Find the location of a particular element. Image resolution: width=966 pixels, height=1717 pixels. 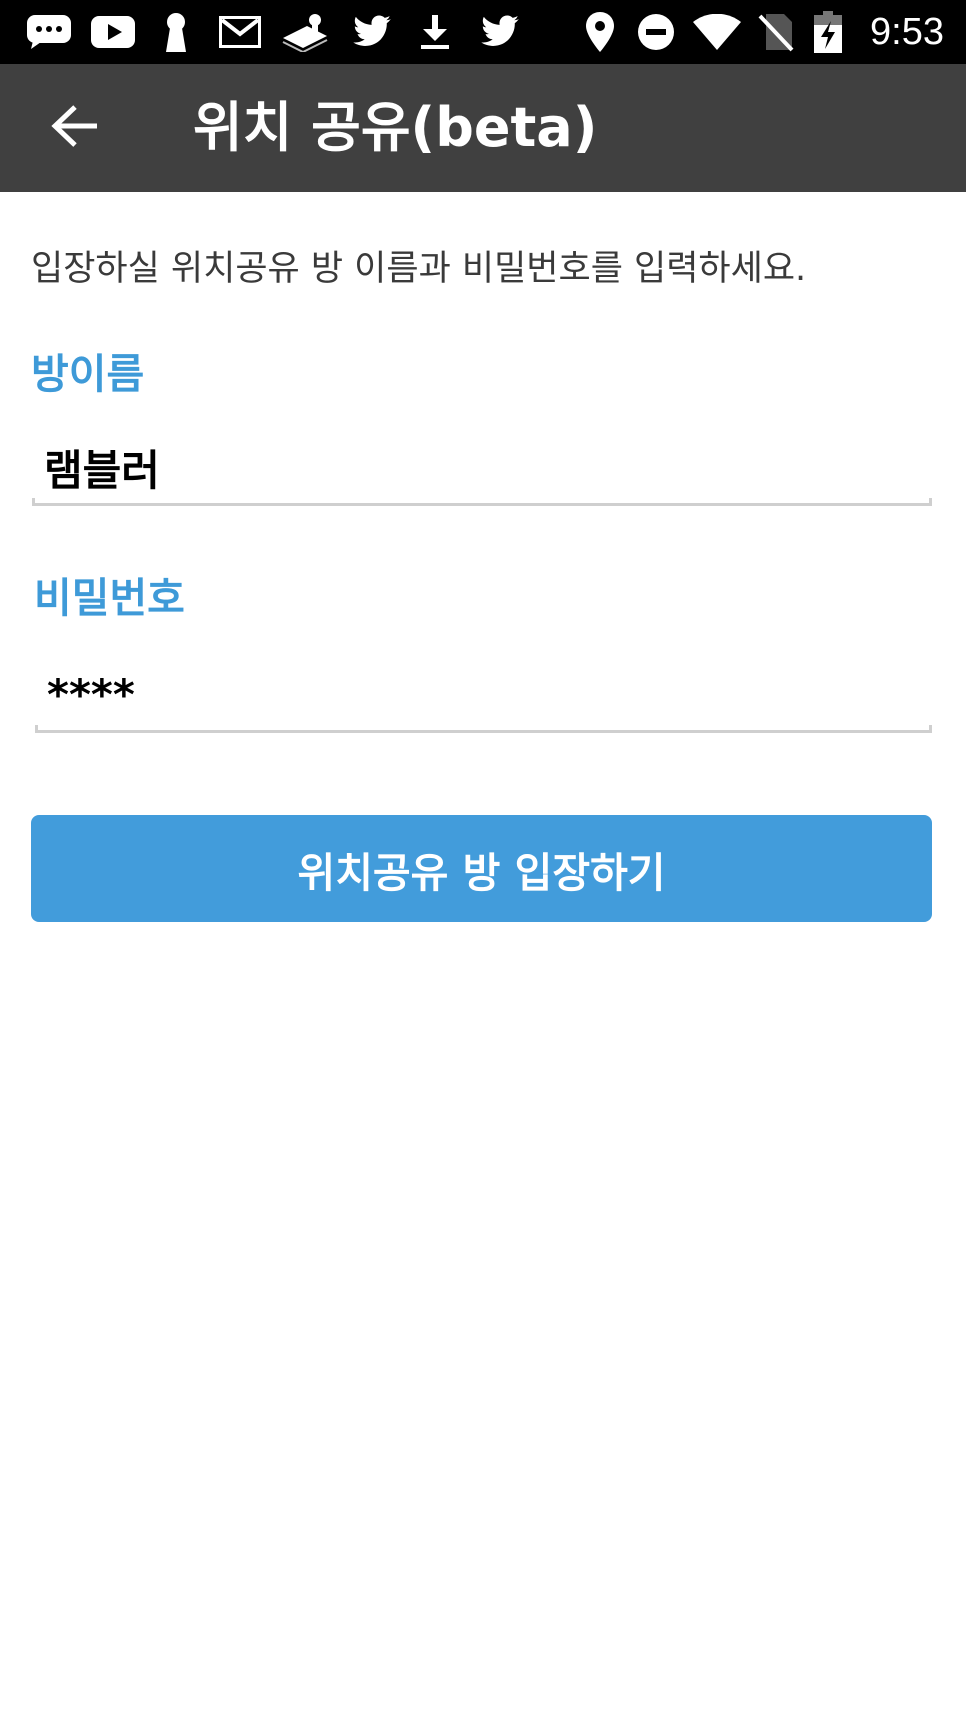

room-name-input is located at coordinates (482, 467).